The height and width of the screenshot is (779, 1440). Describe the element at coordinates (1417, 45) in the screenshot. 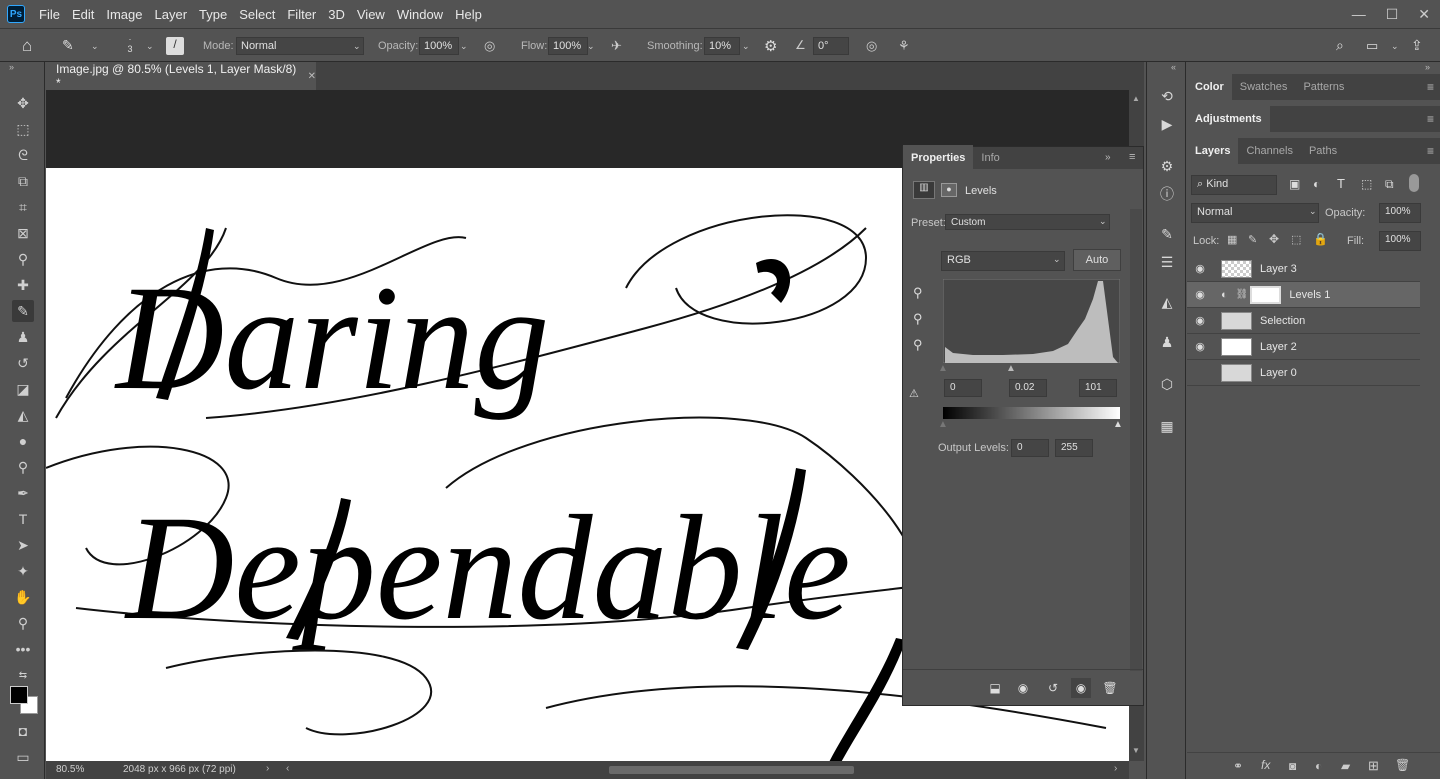

I see `share-icon: ⇪` at that location.